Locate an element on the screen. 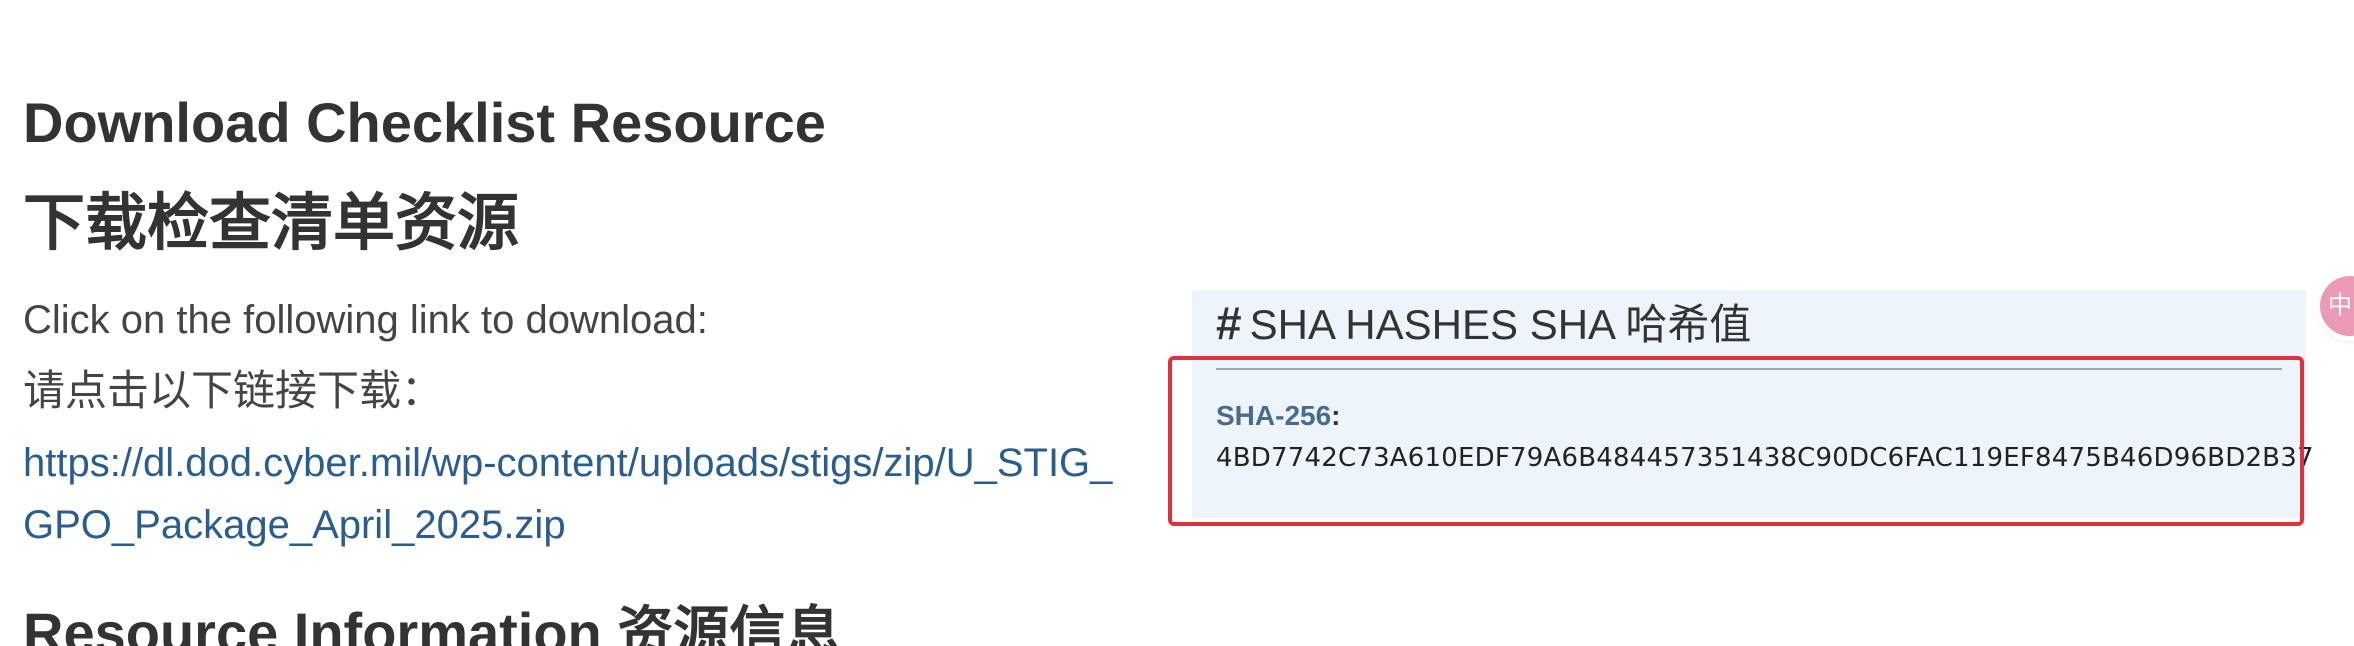  instruction-zh: 请点击以下链接下载： is located at coordinates (233, 390).